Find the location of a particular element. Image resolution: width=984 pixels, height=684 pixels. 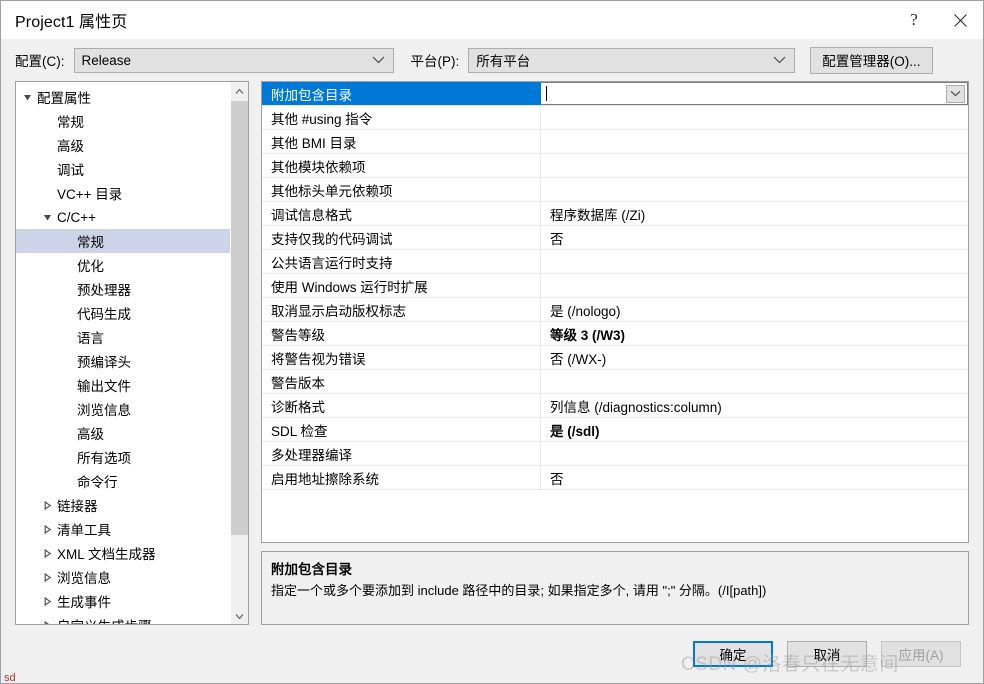

tree-item-18: 清单工具 is located at coordinates (123, 529).